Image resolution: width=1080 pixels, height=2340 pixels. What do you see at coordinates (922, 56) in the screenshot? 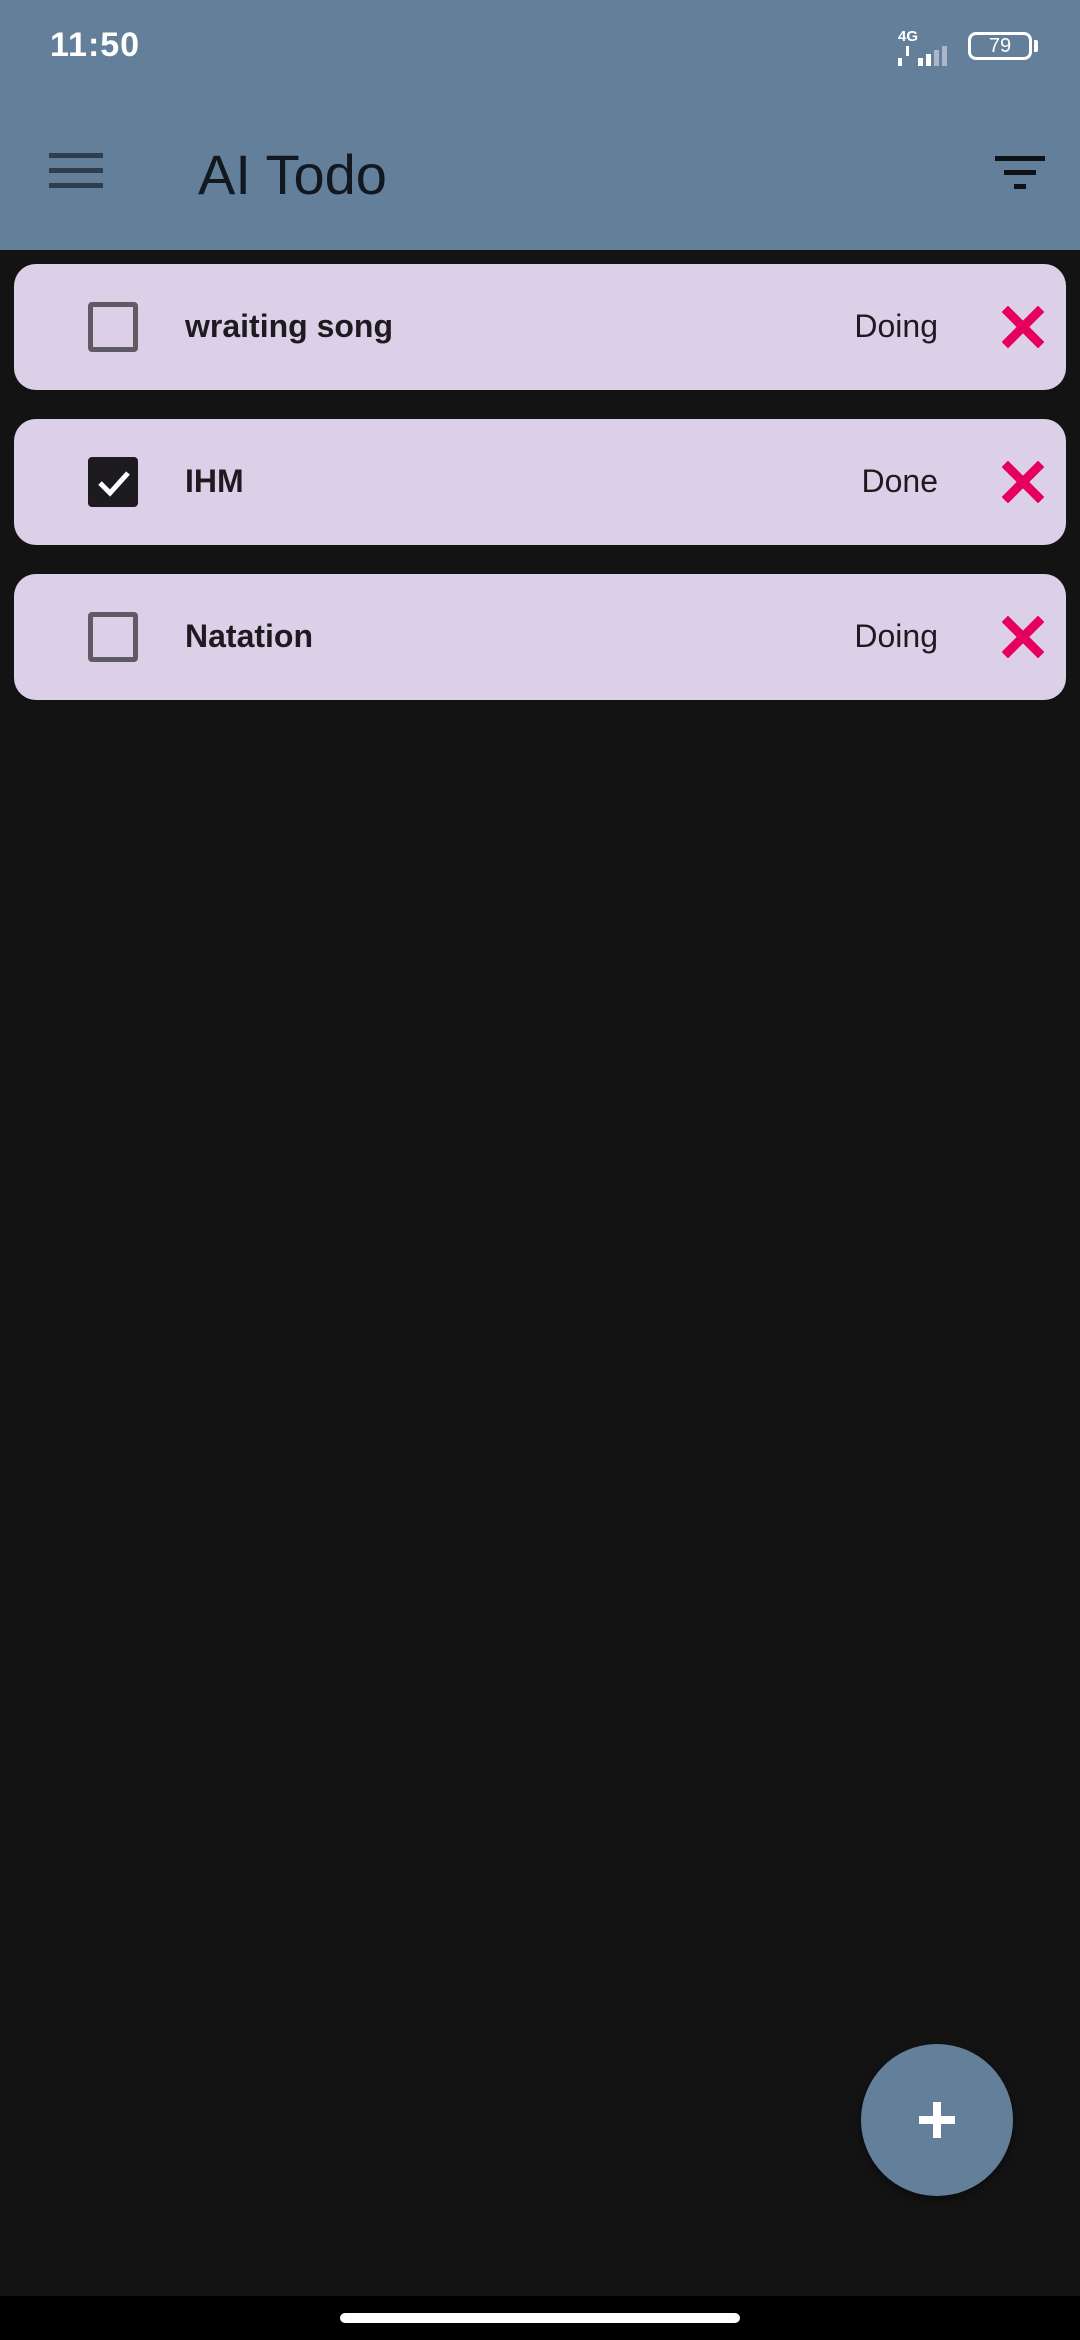
I see `signal-icon` at bounding box center [922, 56].